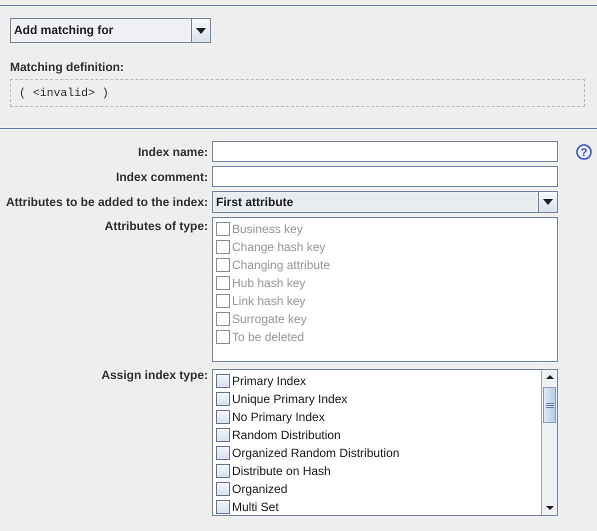  I want to click on index-name-field, so click(385, 151).